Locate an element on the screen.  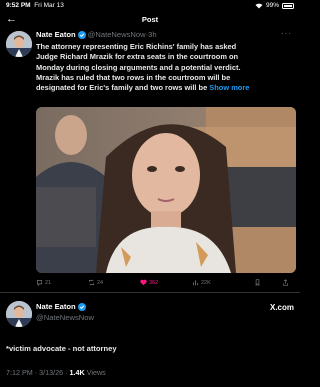
heart-icon is located at coordinates (143, 282).